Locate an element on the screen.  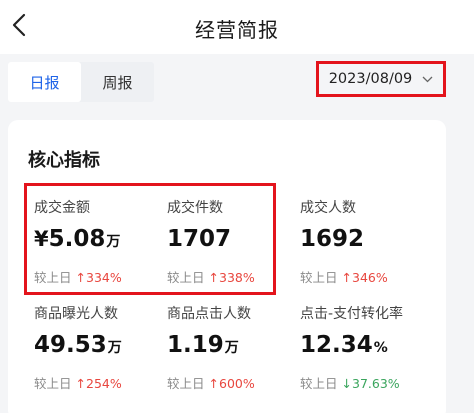
metric-number: 12.34 is located at coordinates (336, 345).